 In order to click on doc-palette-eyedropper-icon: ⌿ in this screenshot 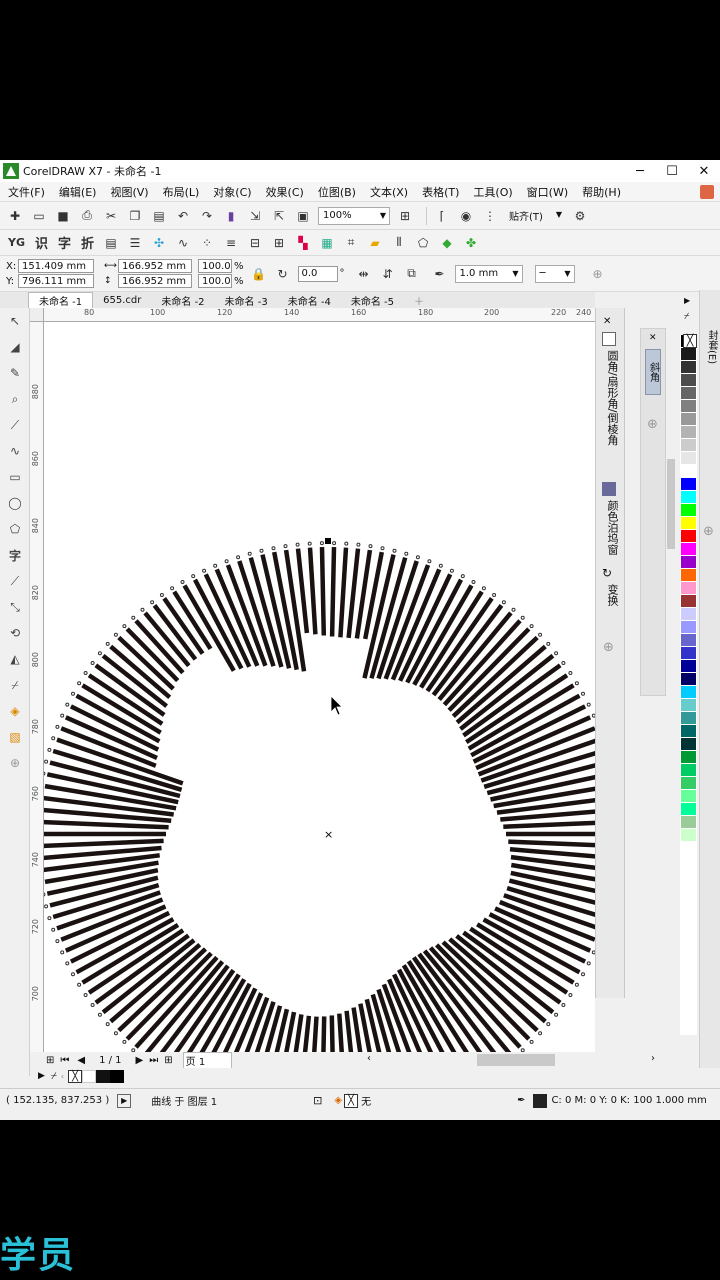, I will do `click(54, 1076)`.